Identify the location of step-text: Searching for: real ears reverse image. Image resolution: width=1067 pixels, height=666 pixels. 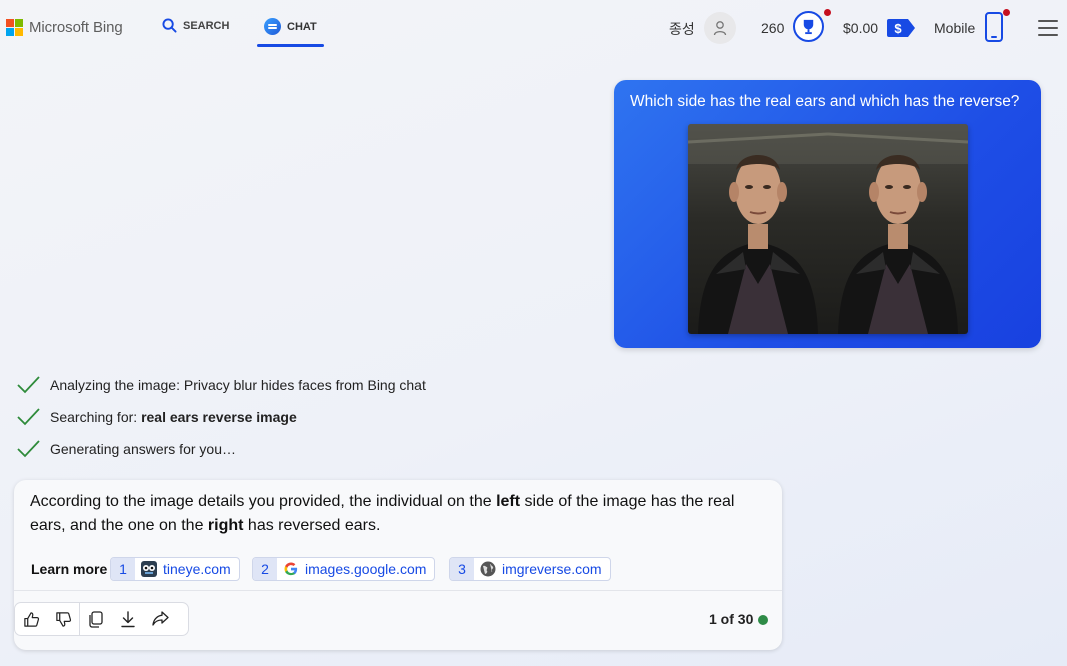
(173, 417).